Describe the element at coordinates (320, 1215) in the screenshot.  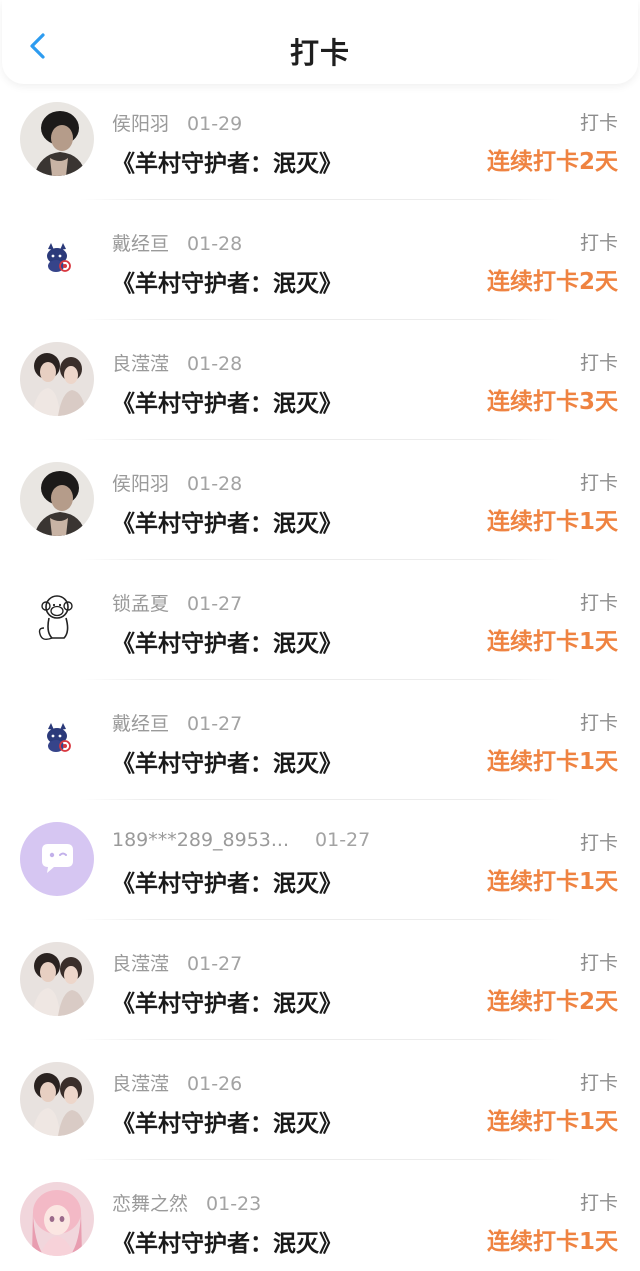
I see `list-item: 恋舞之然 01-23 《羊村守护者：泯灭》 打卡 连续打卡1天` at that location.